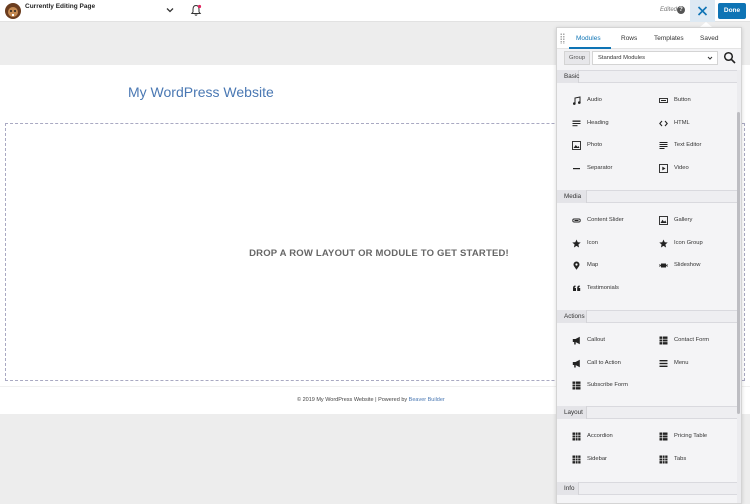  What do you see at coordinates (612, 124) in the screenshot?
I see `module-heading: Heading` at bounding box center [612, 124].